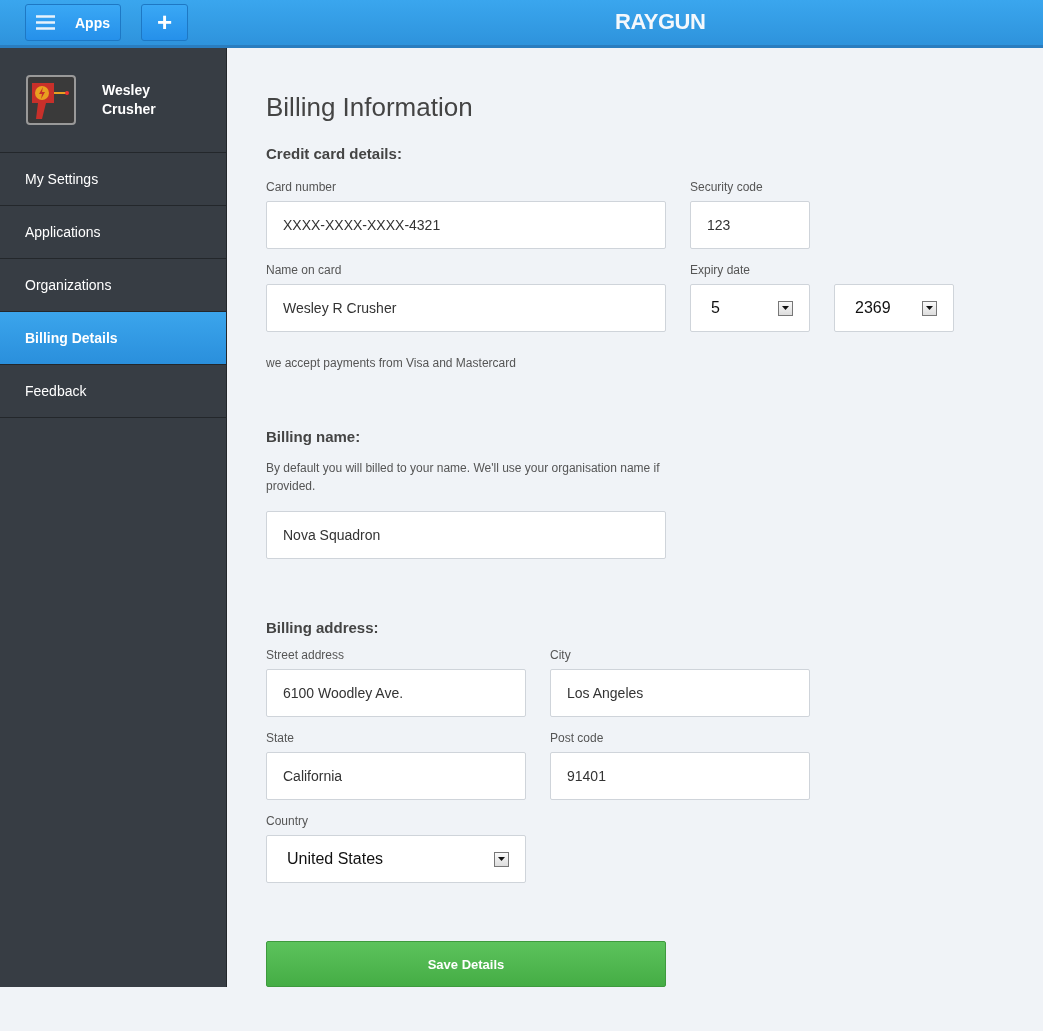 The height and width of the screenshot is (1031, 1043). Describe the element at coordinates (750, 308) in the screenshot. I see `select-field: 5` at that location.